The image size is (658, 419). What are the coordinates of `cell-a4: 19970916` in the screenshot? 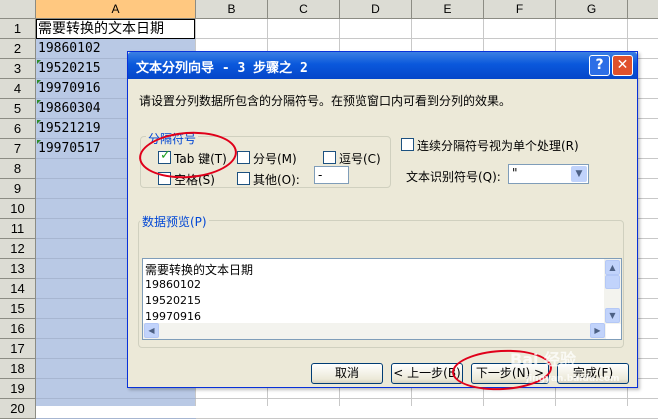 It's located at (69, 89).